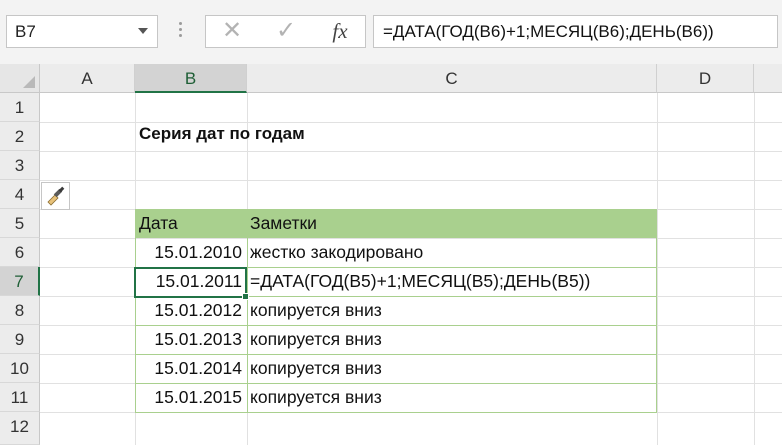 This screenshot has height=445, width=782. I want to click on table-cell-date: 15.01.2015, so click(191, 397).